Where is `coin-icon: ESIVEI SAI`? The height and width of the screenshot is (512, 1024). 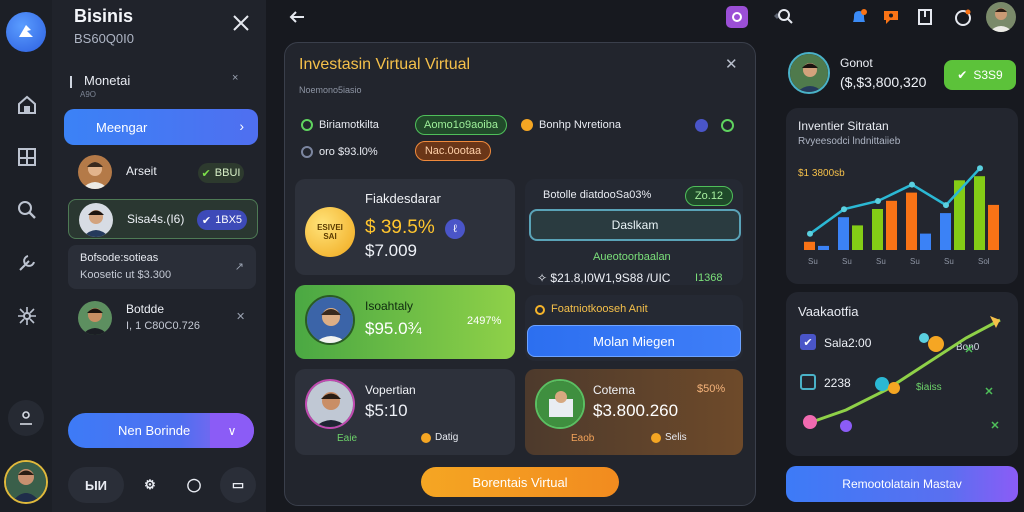
coin-icon: ESIVEI SAI is located at coordinates (330, 232).